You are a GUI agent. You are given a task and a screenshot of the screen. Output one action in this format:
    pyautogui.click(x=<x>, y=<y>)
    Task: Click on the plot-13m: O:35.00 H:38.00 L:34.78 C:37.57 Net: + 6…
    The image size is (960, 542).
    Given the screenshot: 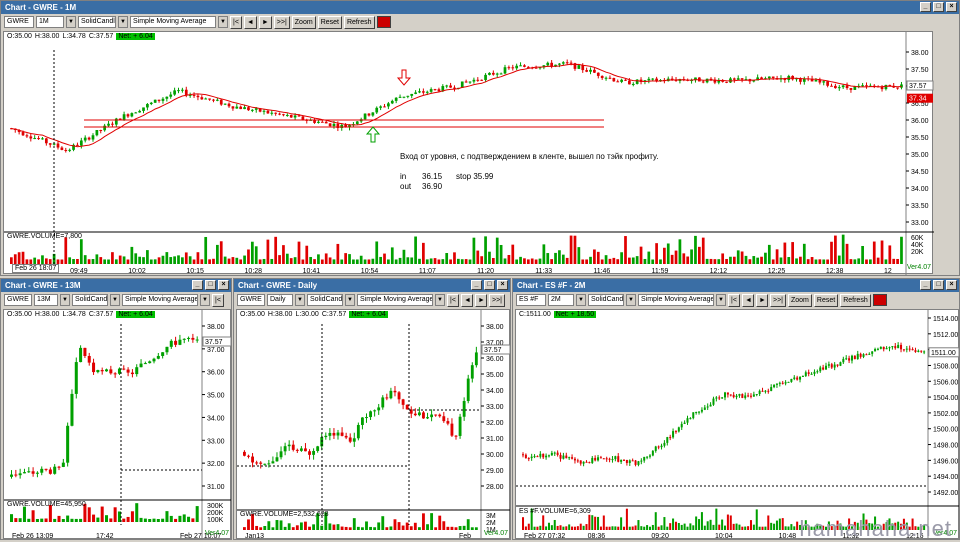 What is the action you would take?
    pyautogui.click(x=117, y=424)
    